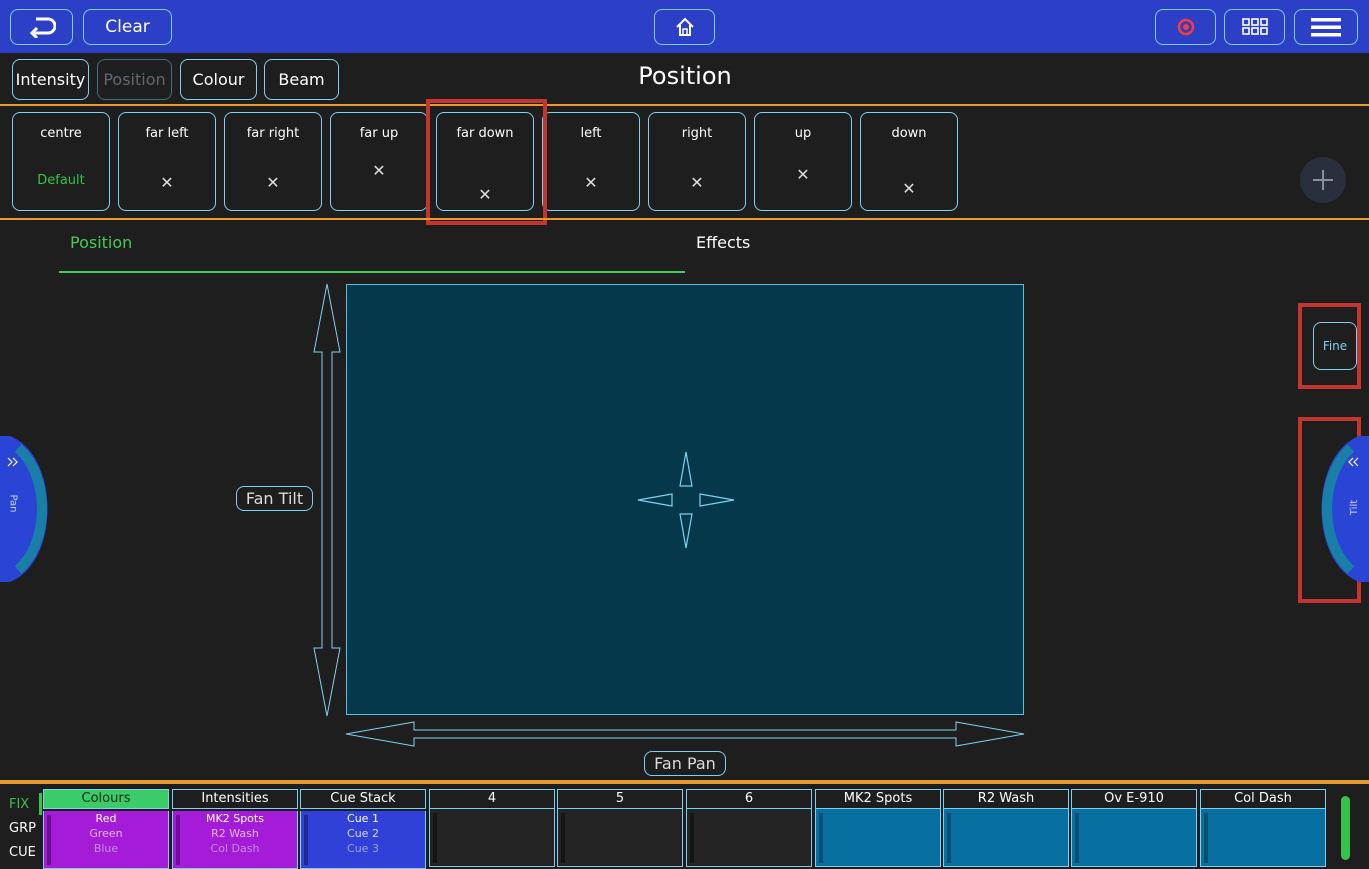 The height and width of the screenshot is (869, 1369). I want to click on playback-header: R2 Wash, so click(1006, 799).